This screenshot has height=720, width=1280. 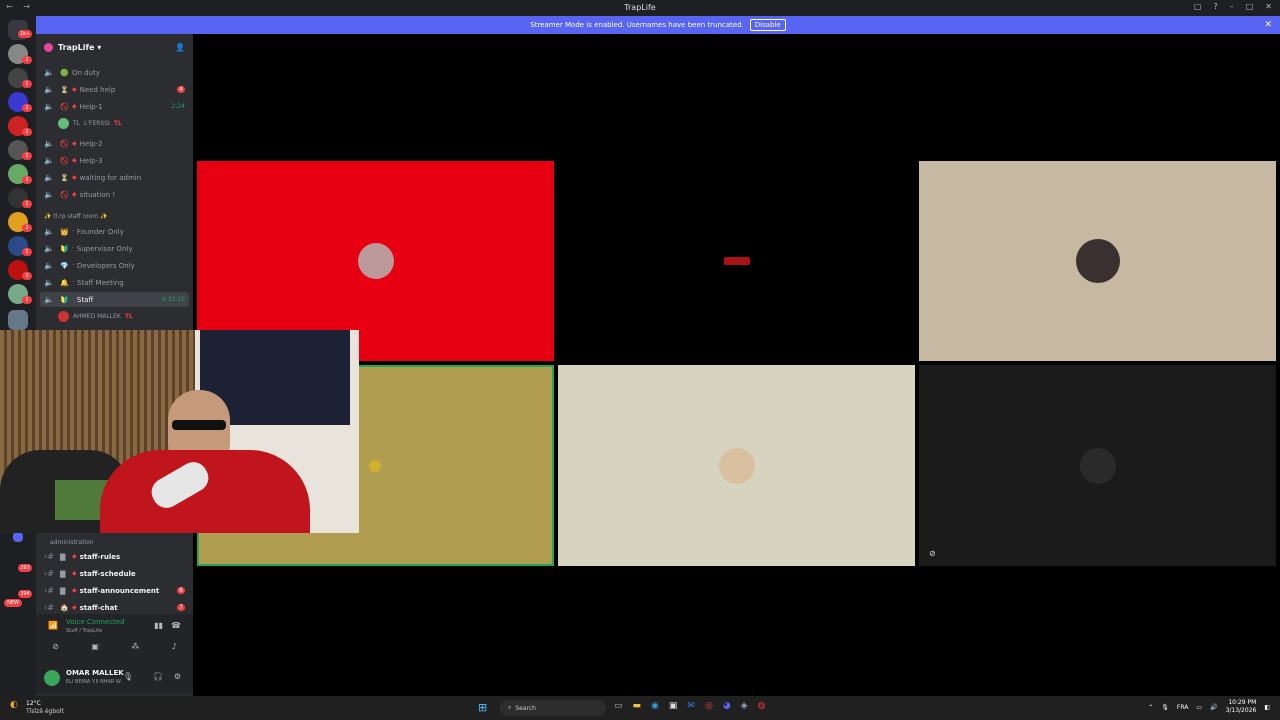 I want to click on inbox-icon: ▢, so click(x=1198, y=6).